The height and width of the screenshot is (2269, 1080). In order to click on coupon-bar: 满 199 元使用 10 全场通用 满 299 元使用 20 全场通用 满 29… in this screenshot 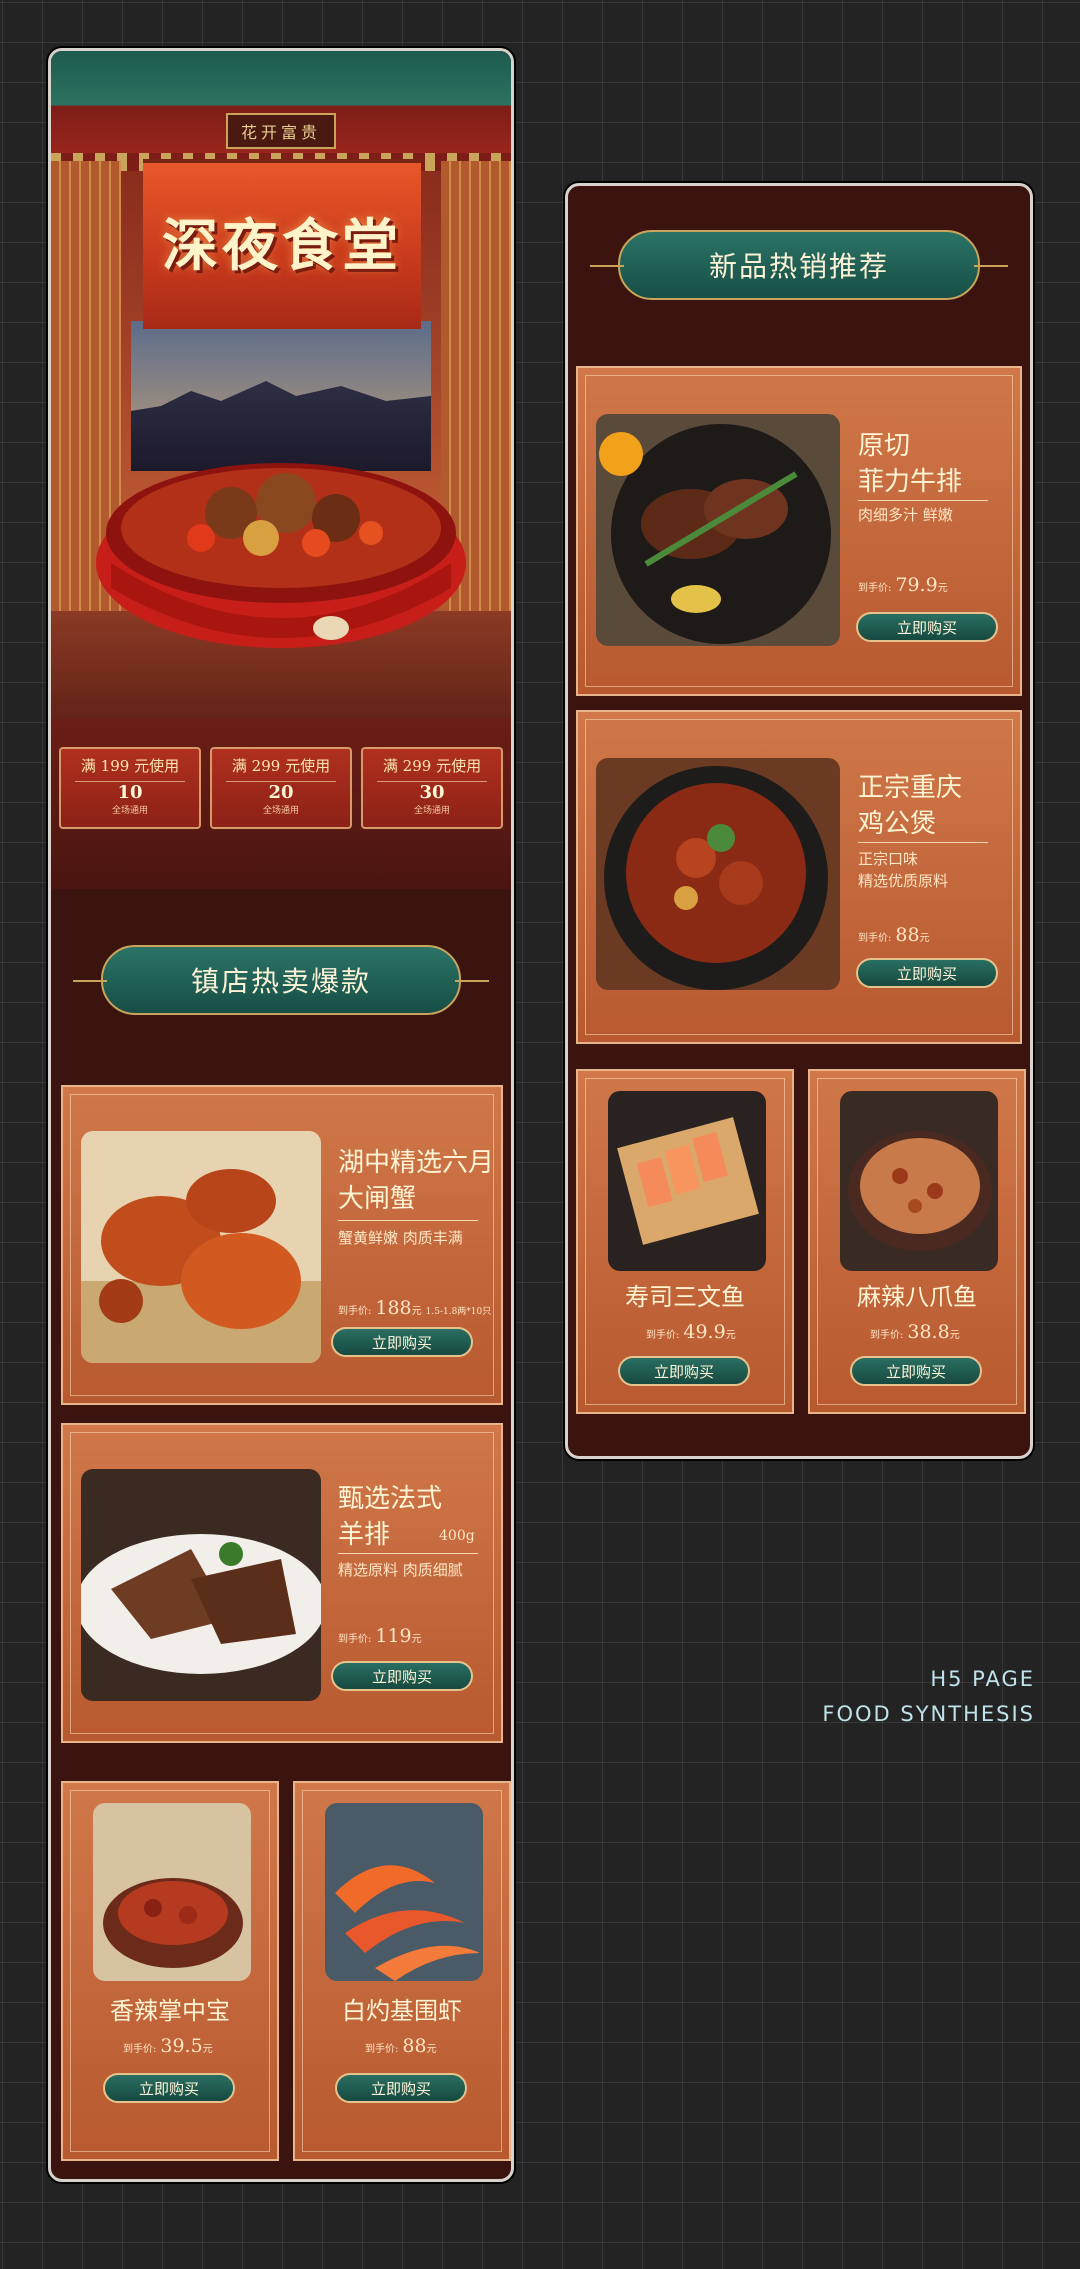, I will do `click(281, 804)`.